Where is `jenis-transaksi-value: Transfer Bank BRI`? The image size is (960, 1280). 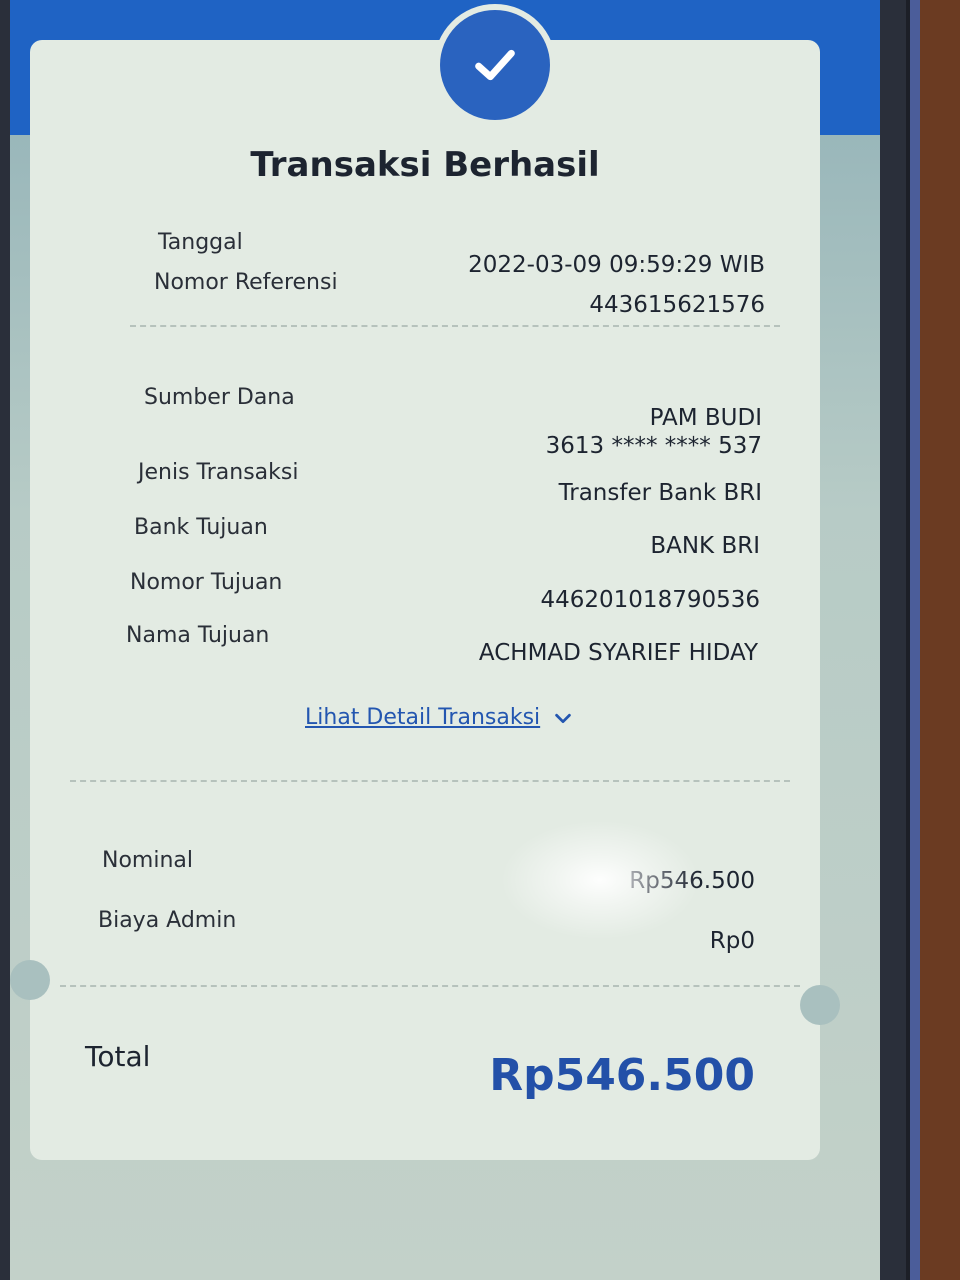
jenis-transaksi-value: Transfer Bank BRI is located at coordinates (660, 493).